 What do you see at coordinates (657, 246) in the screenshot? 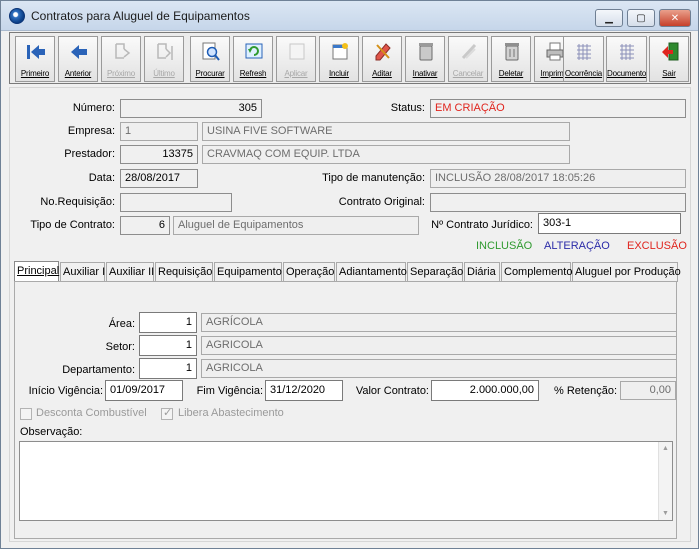
I see `legend-exclusao: EXCLUSÃO` at bounding box center [657, 246].